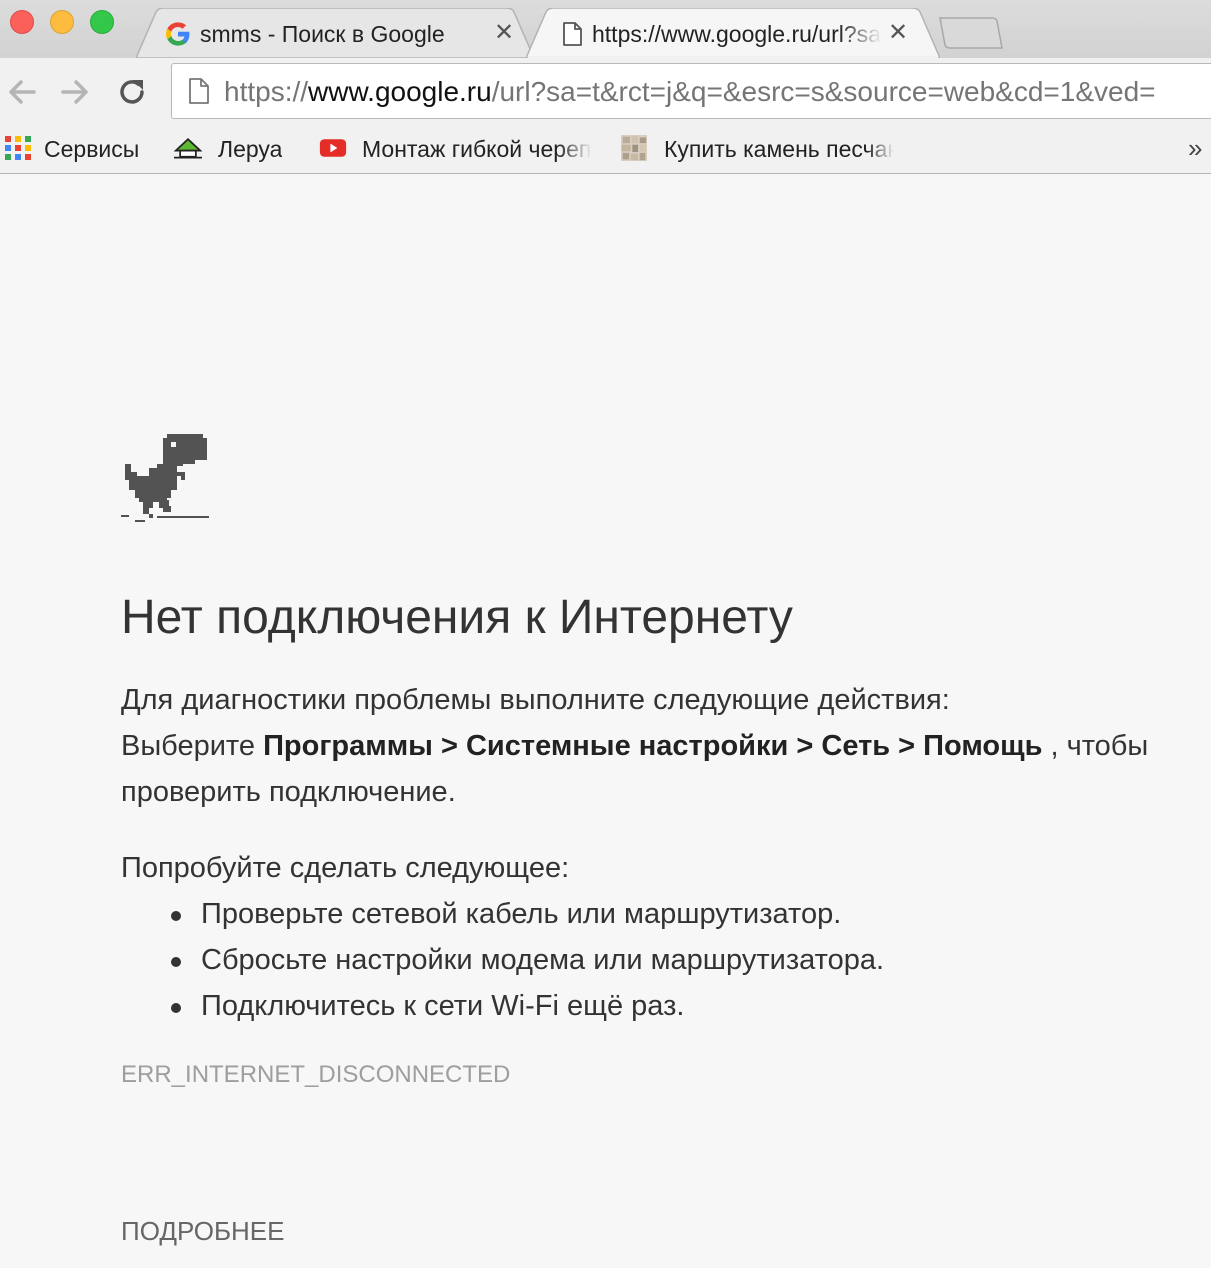 Image resolution: width=1211 pixels, height=1268 pixels. What do you see at coordinates (22, 92) in the screenshot?
I see `back-arrow-icon` at bounding box center [22, 92].